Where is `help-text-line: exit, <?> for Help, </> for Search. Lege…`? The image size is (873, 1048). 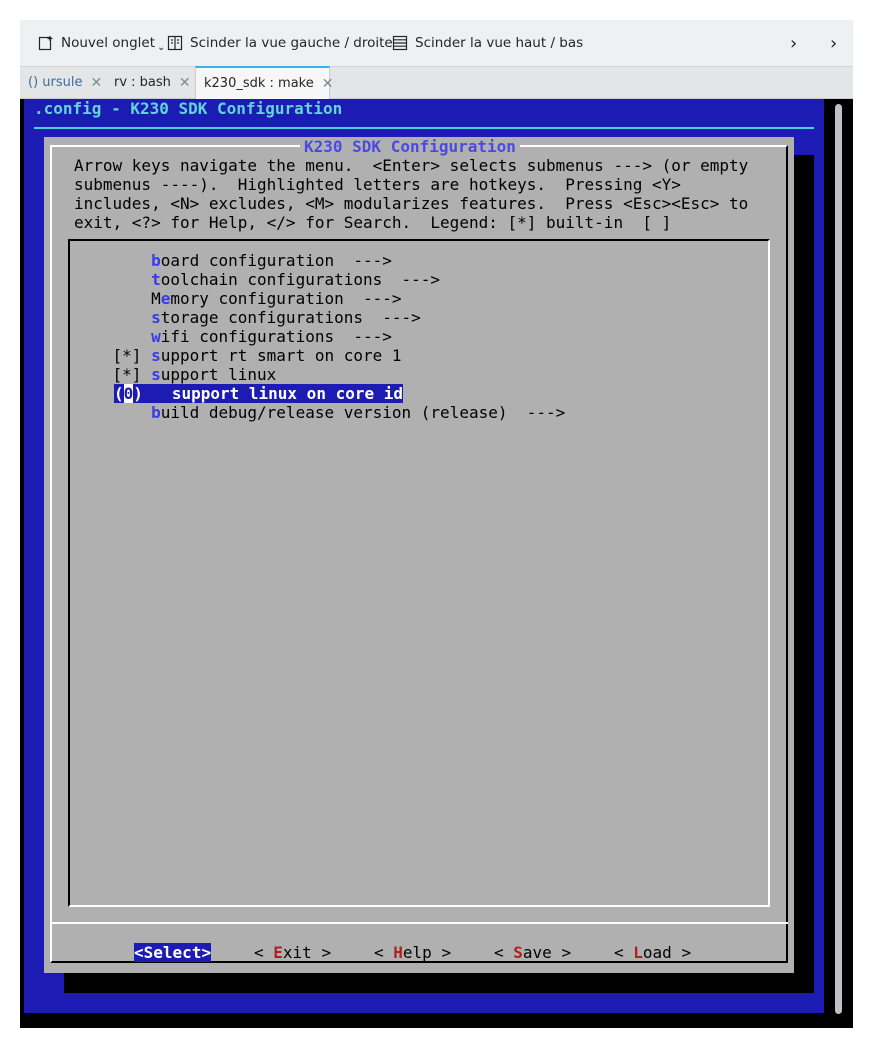 help-text-line: exit, <?> for Help, </> for Search. Lege… is located at coordinates (373, 222).